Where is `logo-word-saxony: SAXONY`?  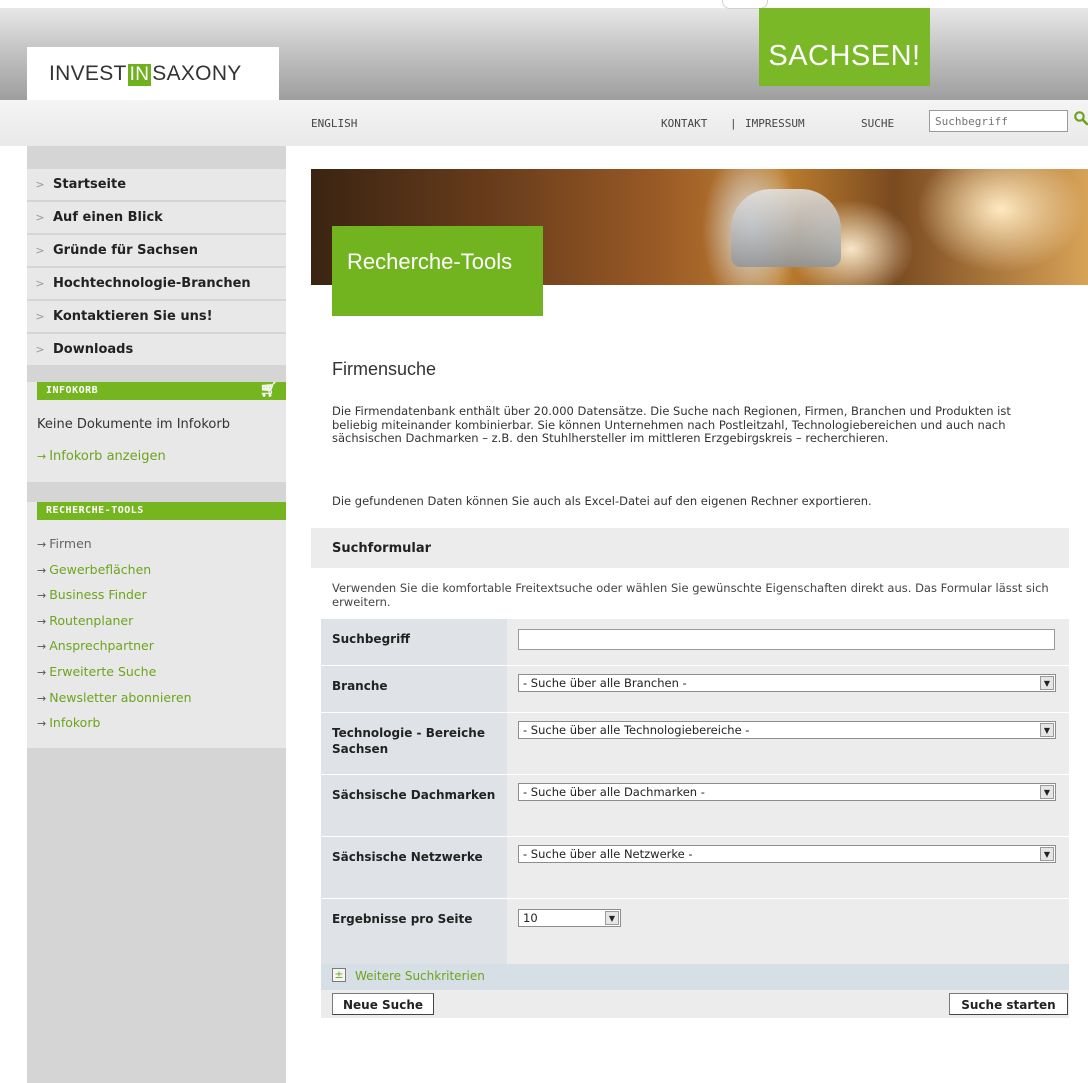 logo-word-saxony: SAXONY is located at coordinates (197, 73).